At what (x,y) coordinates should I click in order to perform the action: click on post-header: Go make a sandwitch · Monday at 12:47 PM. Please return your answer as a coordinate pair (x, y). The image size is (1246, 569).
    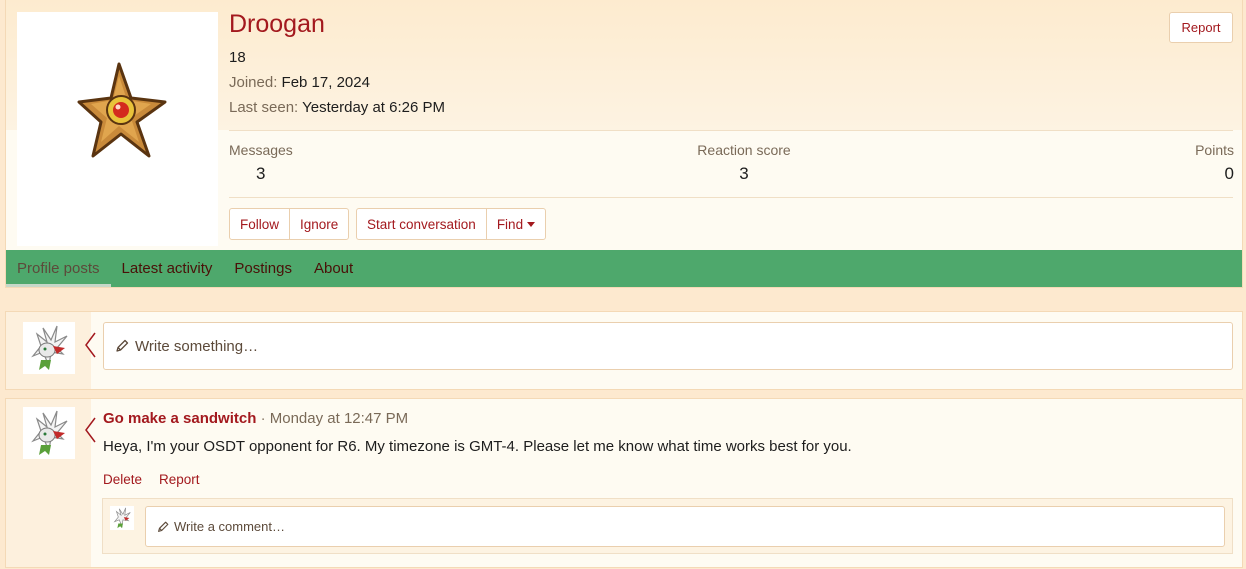
    Looking at the image, I should click on (255, 418).